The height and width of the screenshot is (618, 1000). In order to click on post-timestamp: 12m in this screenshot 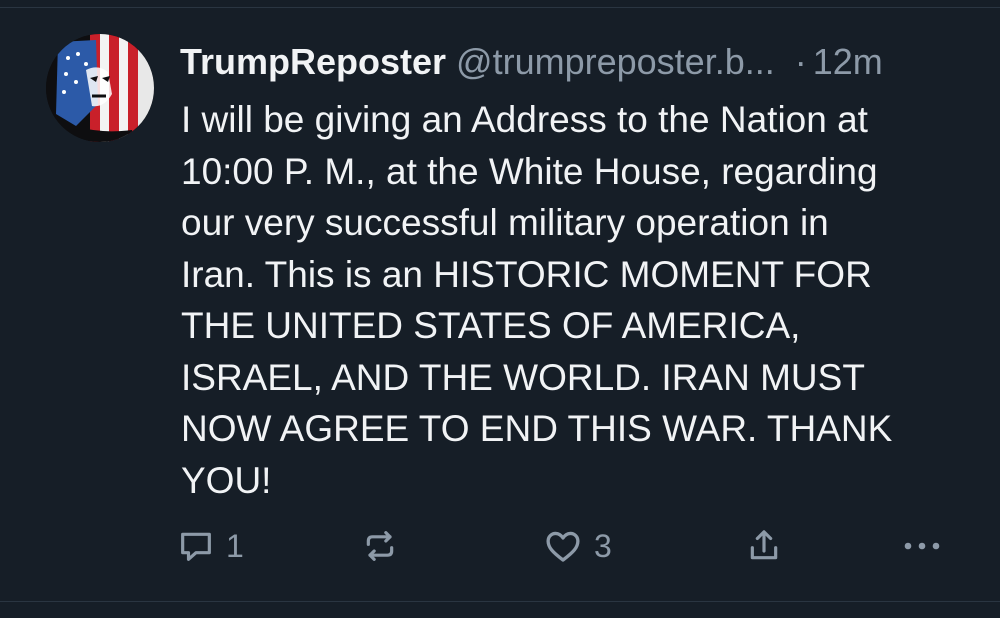, I will do `click(848, 61)`.